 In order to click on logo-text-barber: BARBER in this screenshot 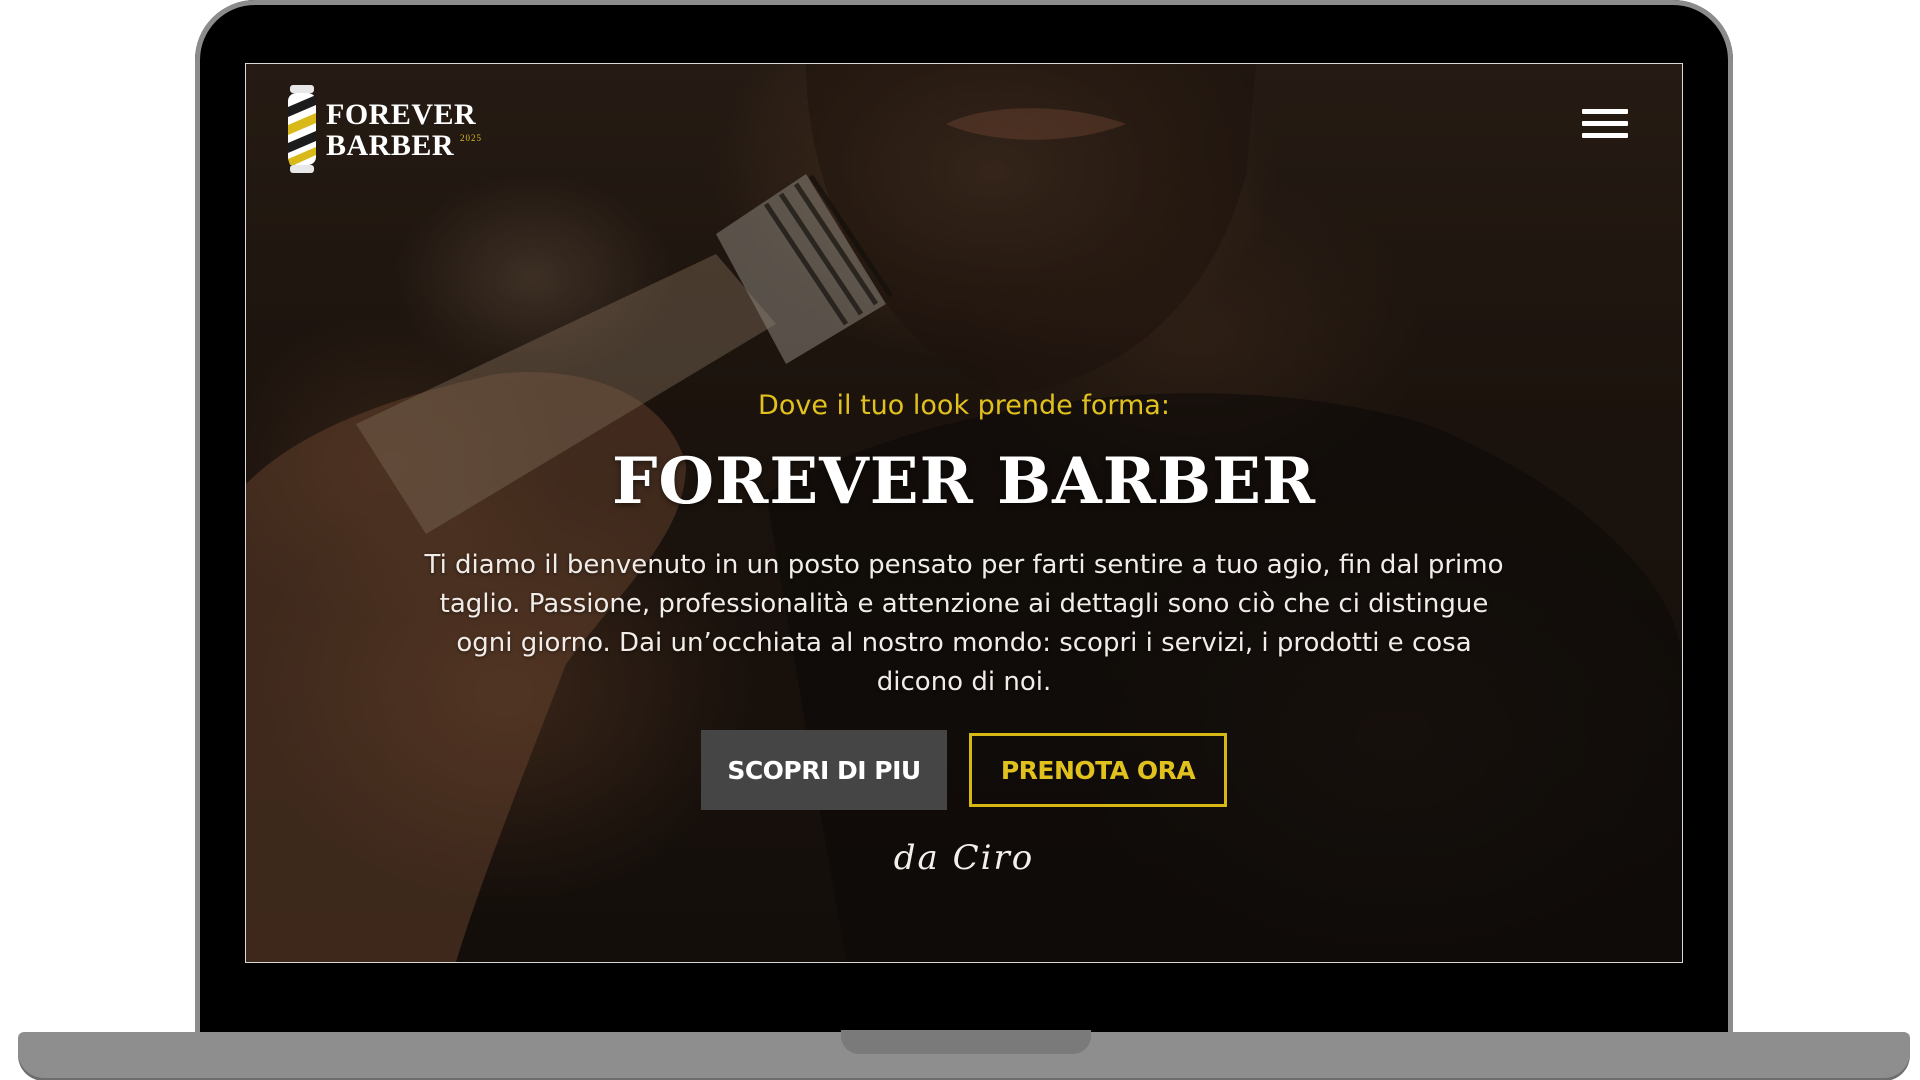, I will do `click(390, 145)`.